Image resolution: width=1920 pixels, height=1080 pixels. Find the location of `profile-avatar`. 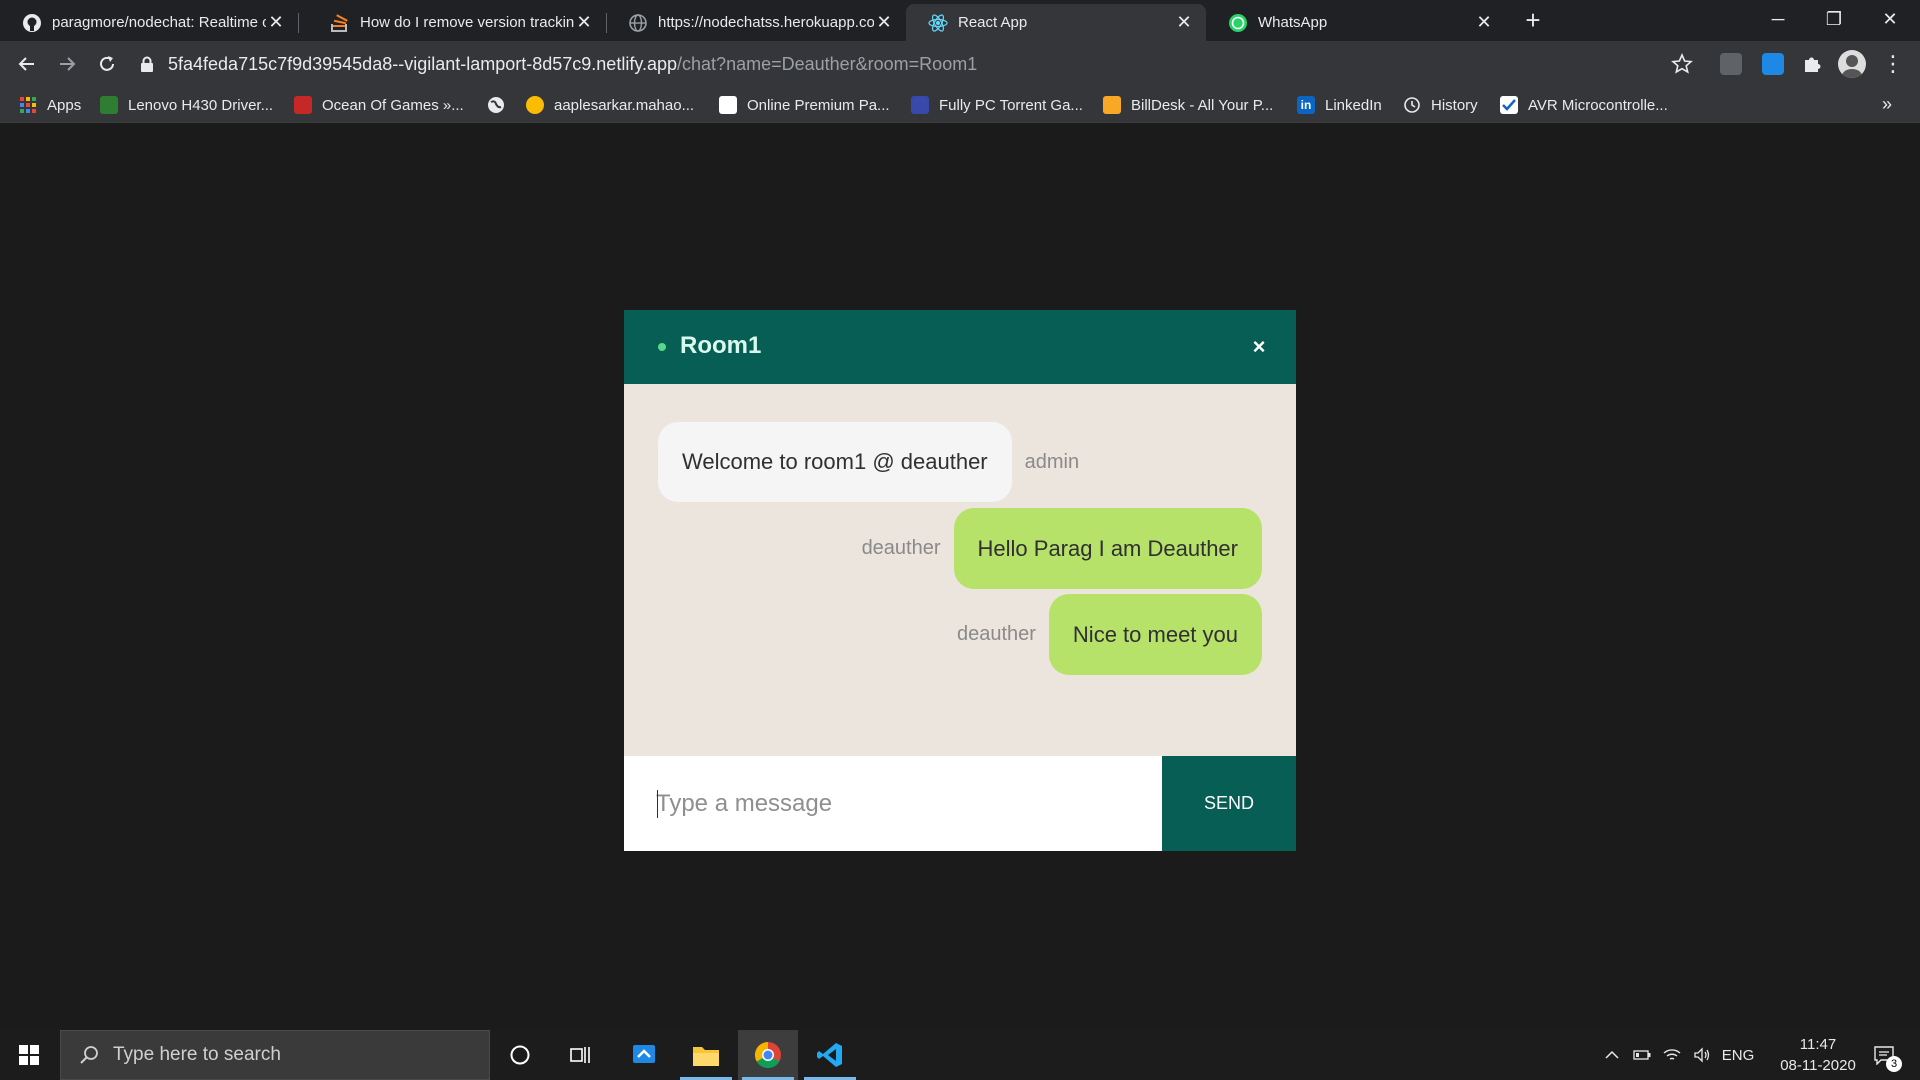

profile-avatar is located at coordinates (1852, 64).